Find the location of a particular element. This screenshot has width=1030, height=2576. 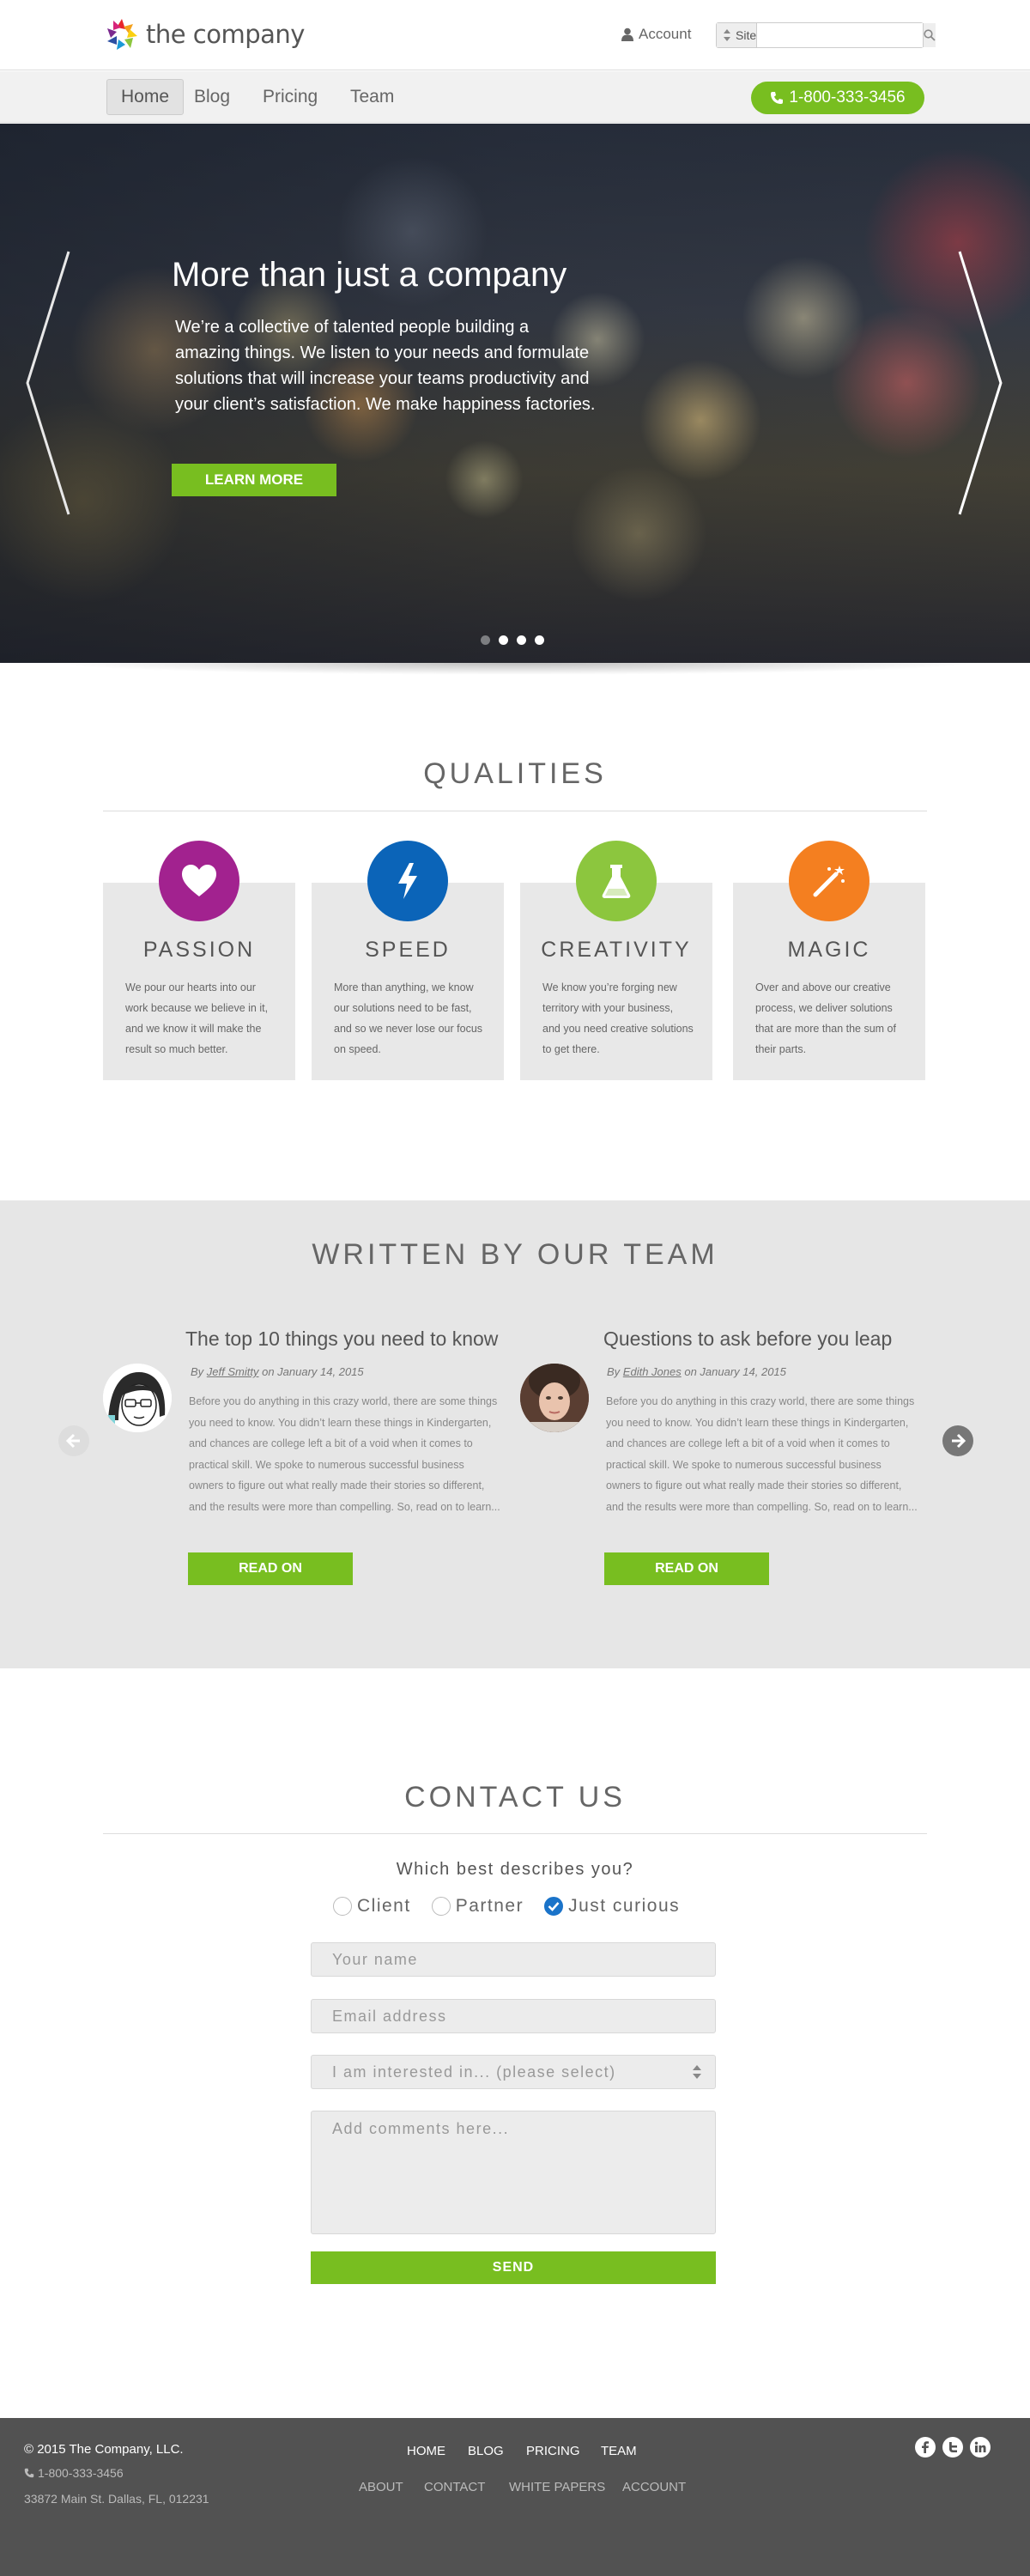

divider is located at coordinates (515, 1834).